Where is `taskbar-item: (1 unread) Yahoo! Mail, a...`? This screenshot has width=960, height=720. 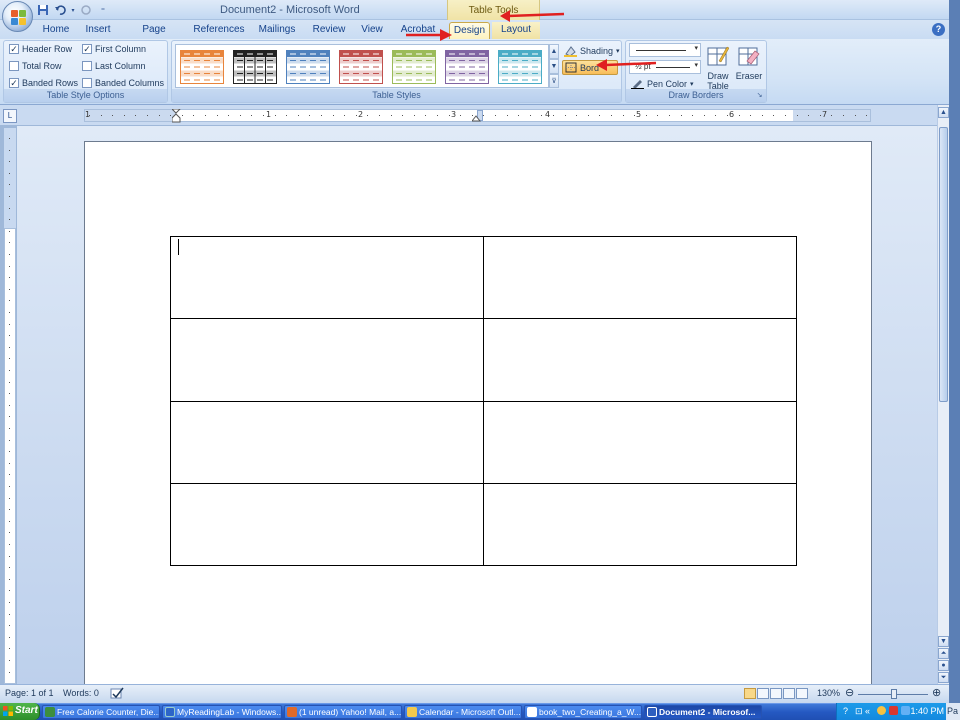 taskbar-item: (1 unread) Yahoo! Mail, a... is located at coordinates (343, 712).